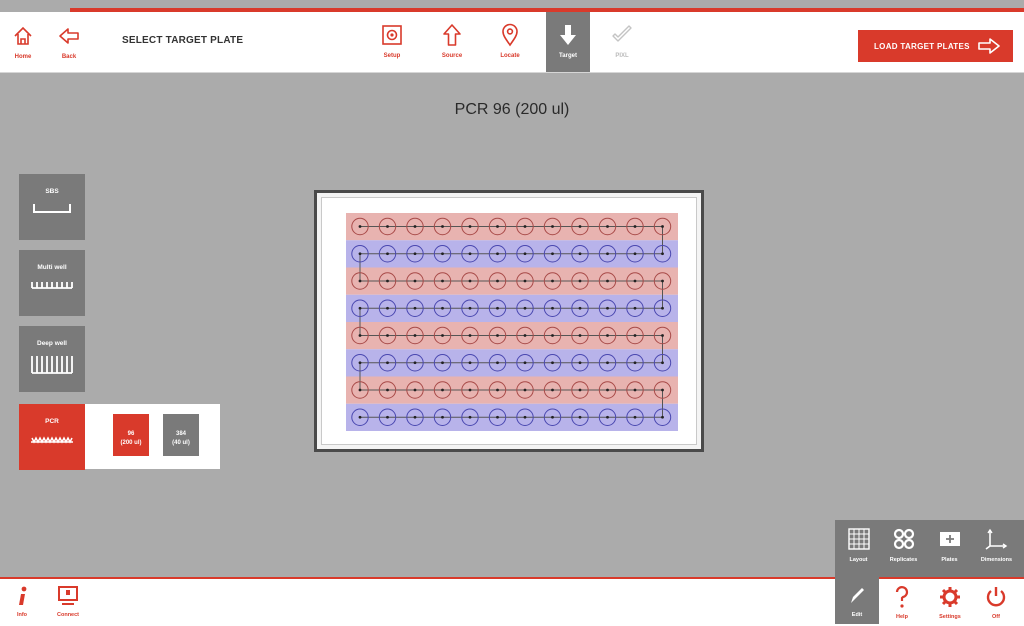  I want to click on sbs-plate-icon, so click(52, 208).